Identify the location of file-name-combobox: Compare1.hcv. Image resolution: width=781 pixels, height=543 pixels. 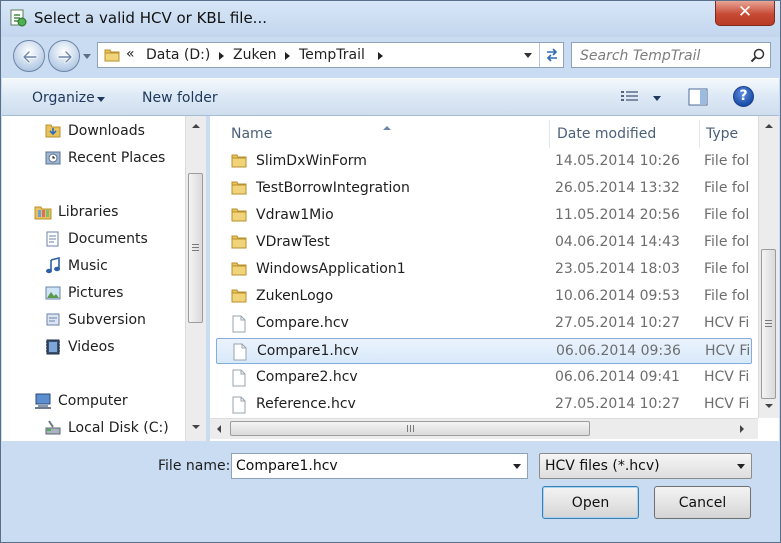
(379, 466).